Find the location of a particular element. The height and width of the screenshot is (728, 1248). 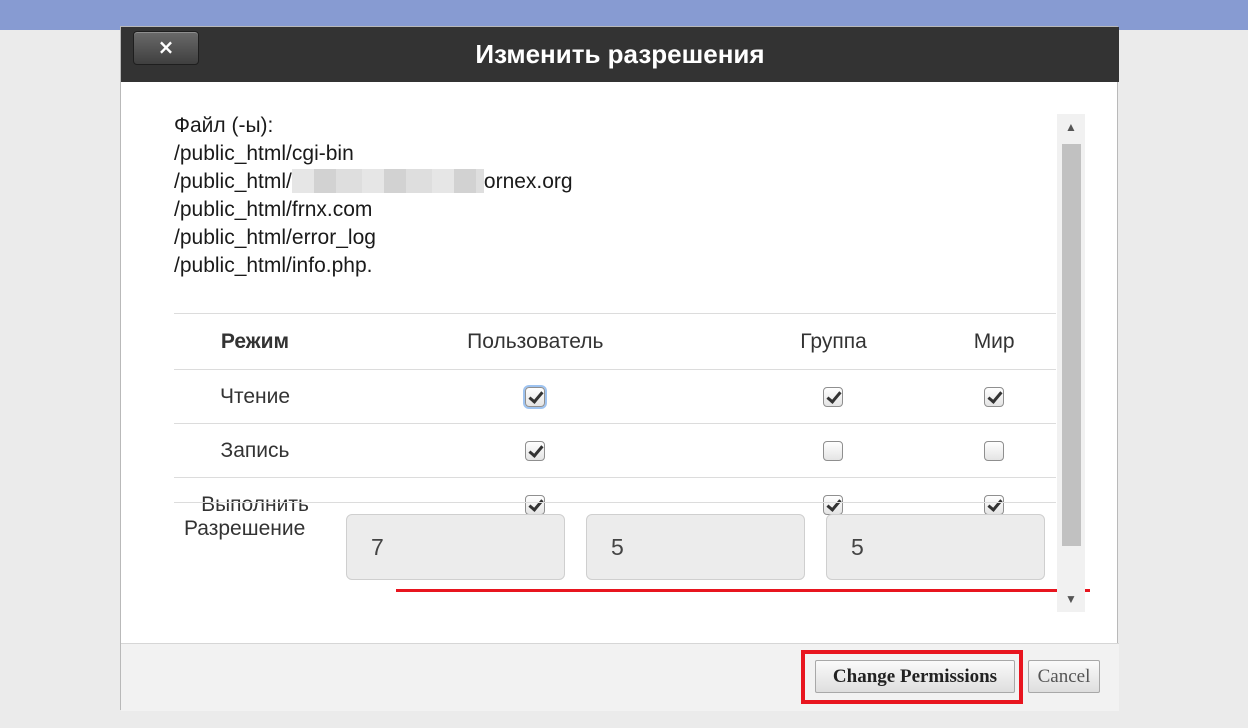

world-permission-input is located at coordinates (935, 547).